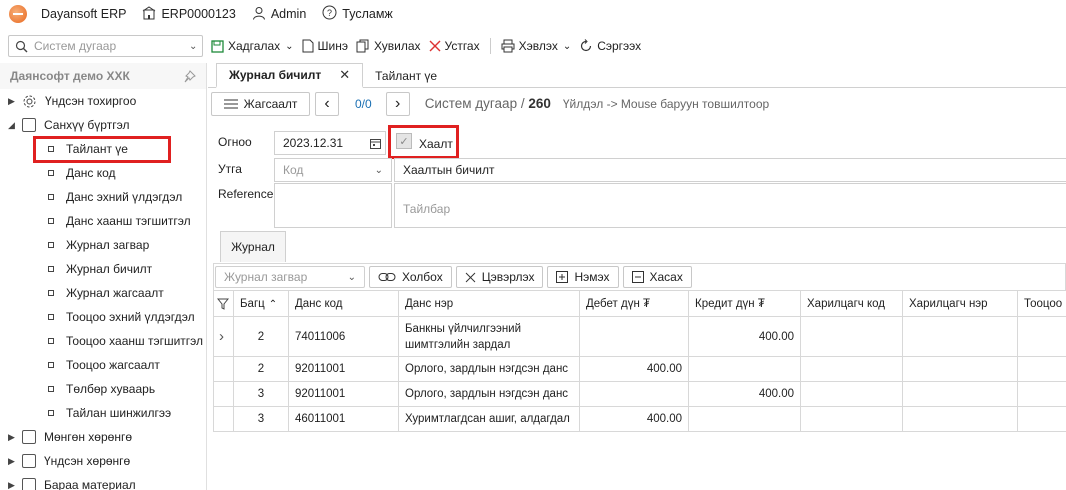 Image resolution: width=1066 pixels, height=490 pixels. I want to click on sidebar-leaf: Данс эхний үлдэгдэл, so click(103, 197).